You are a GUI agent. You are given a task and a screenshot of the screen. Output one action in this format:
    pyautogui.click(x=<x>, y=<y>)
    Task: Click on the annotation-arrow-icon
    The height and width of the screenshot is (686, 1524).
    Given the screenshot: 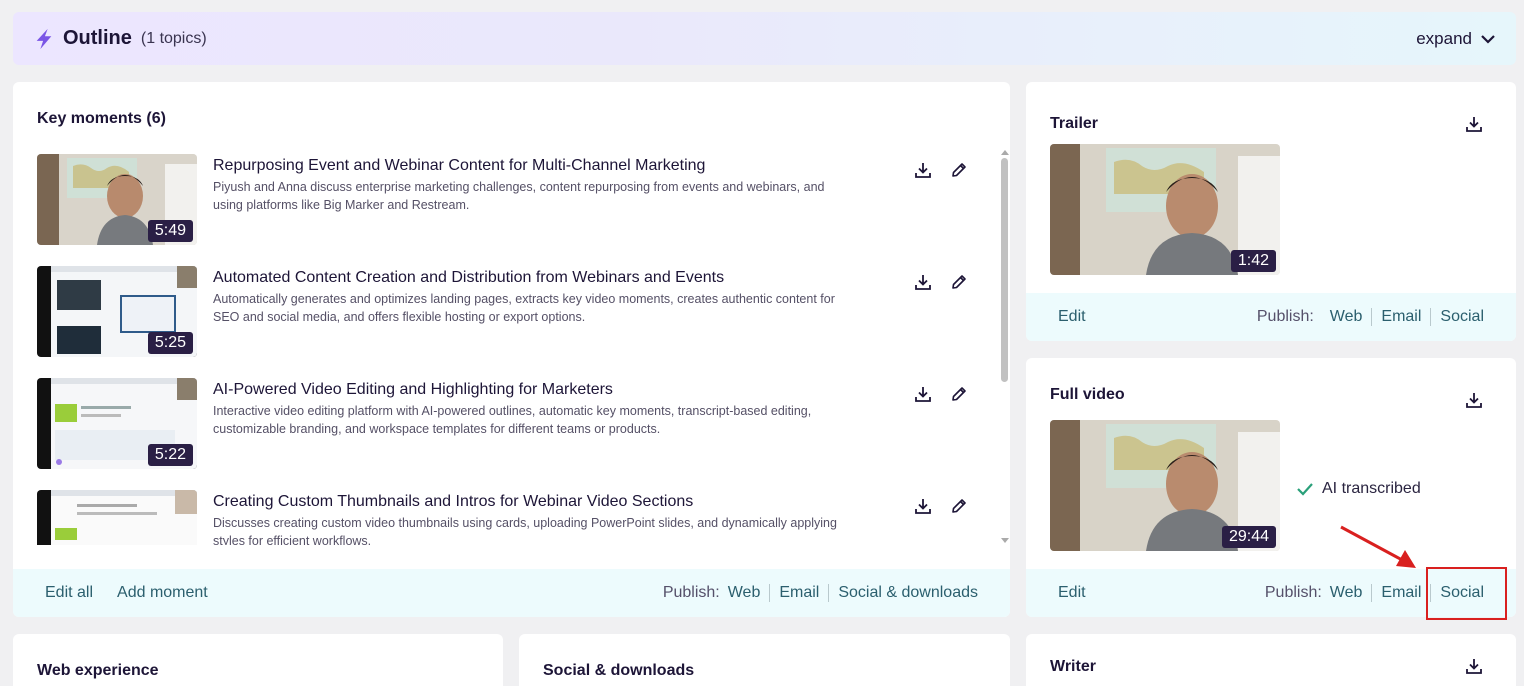 What is the action you would take?
    pyautogui.click(x=1378, y=546)
    